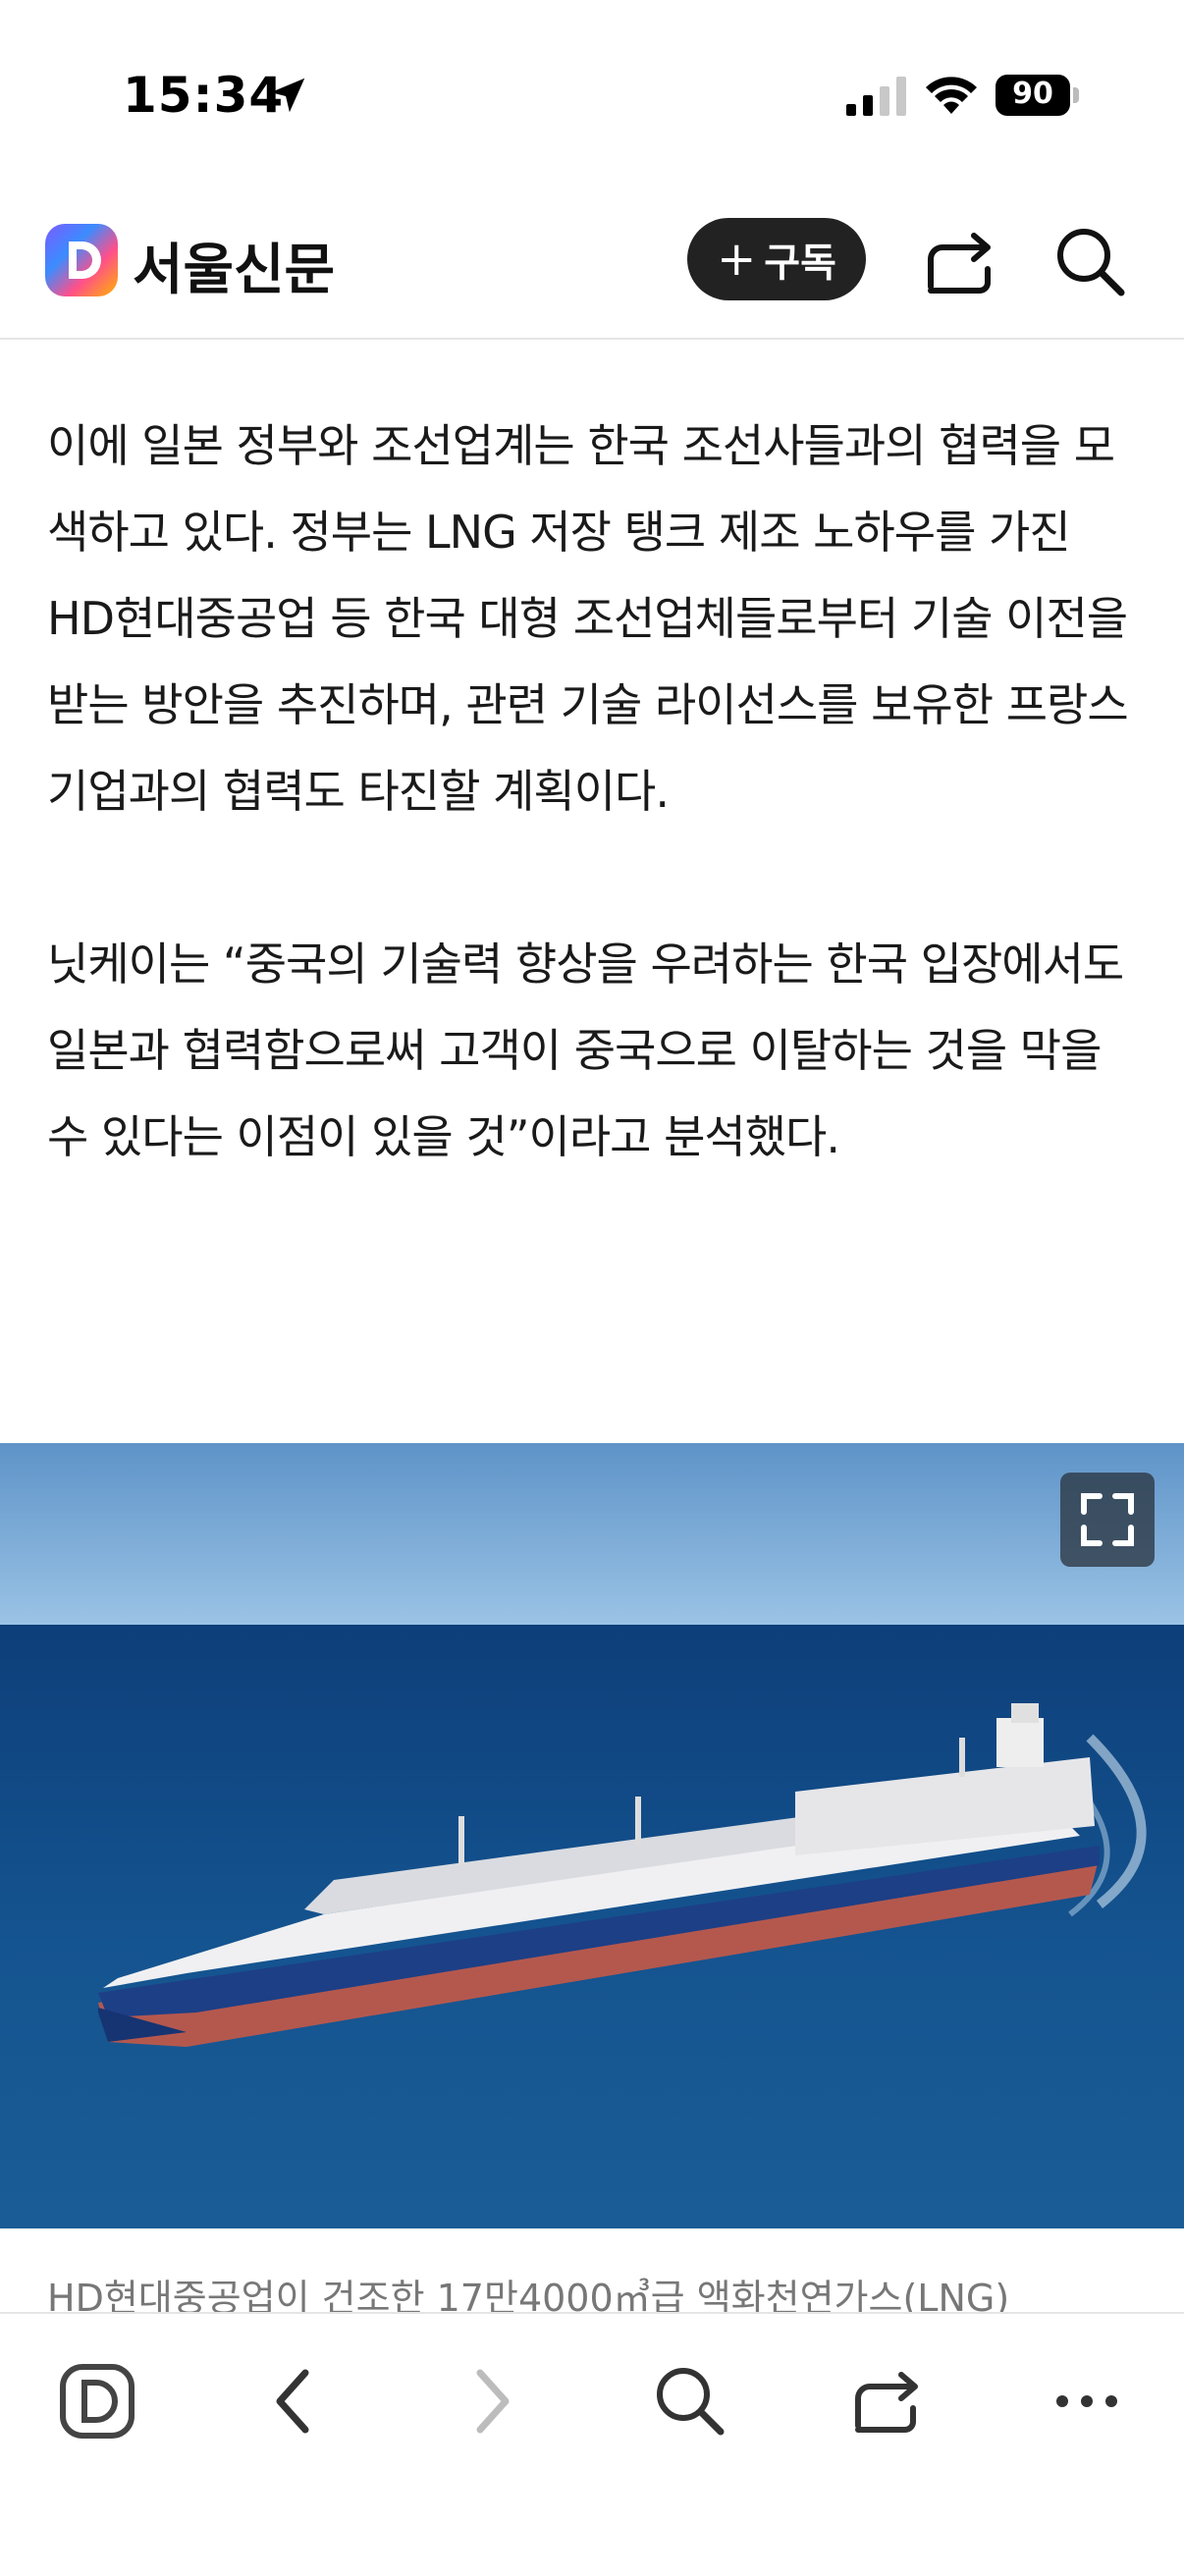 This screenshot has height=2576, width=1184. Describe the element at coordinates (287, 95) in the screenshot. I see `location-arrow-icon` at that location.